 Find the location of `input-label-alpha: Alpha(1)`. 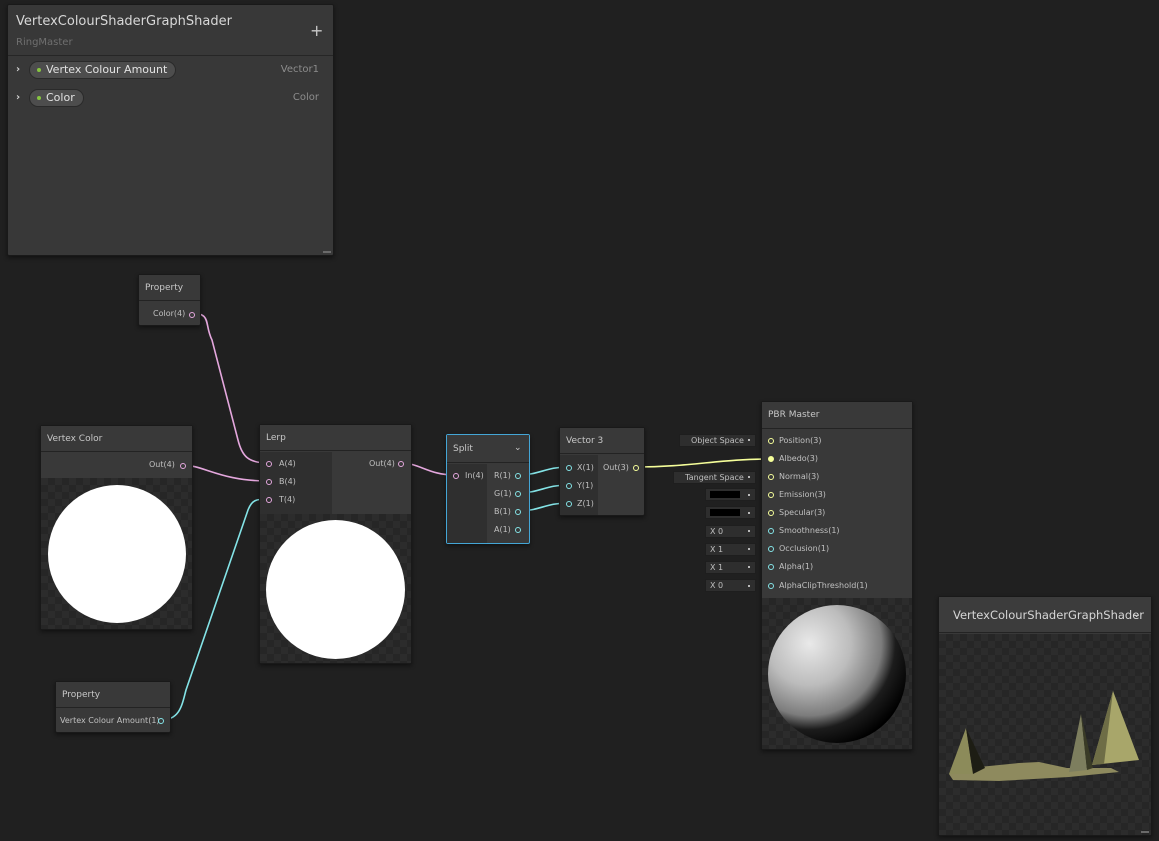

input-label-alpha: Alpha(1) is located at coordinates (796, 566).